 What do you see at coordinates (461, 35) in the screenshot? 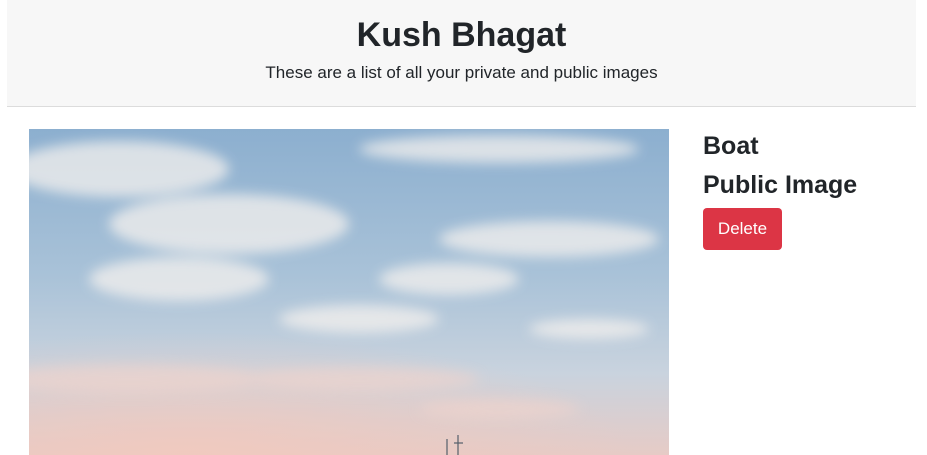
I see `page-title: Kush Bhagat` at bounding box center [461, 35].